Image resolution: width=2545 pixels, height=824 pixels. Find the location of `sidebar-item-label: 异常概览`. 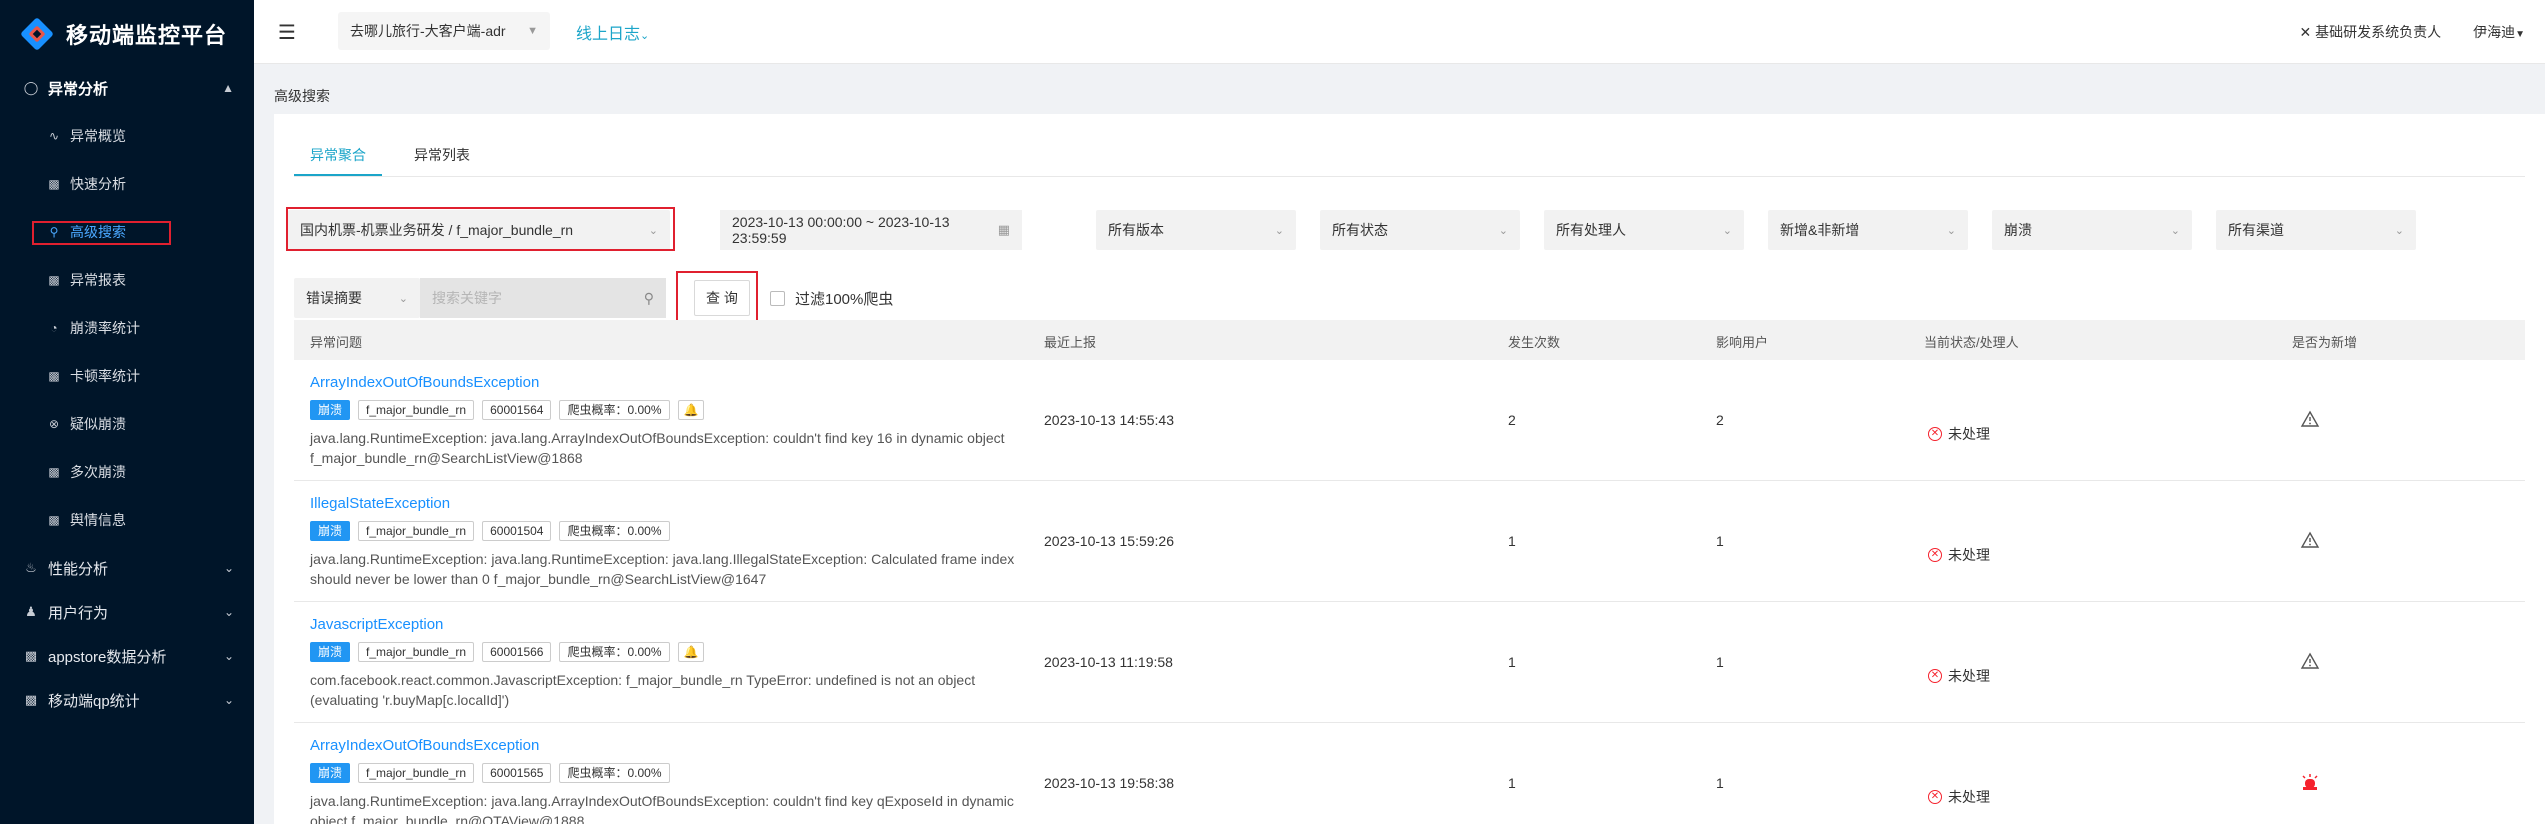

sidebar-item-label: 异常概览 is located at coordinates (98, 136).